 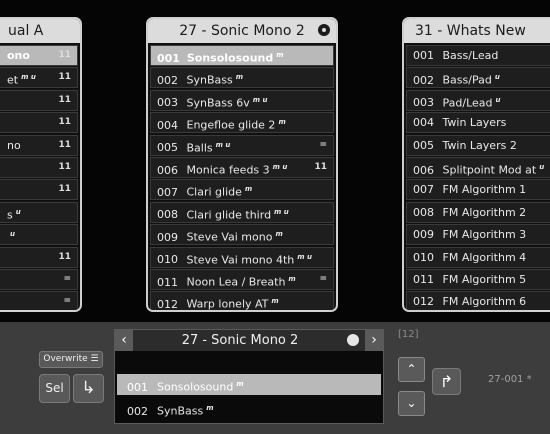 I want to click on arrow-down-right-icon: ↳, so click(x=88, y=388).